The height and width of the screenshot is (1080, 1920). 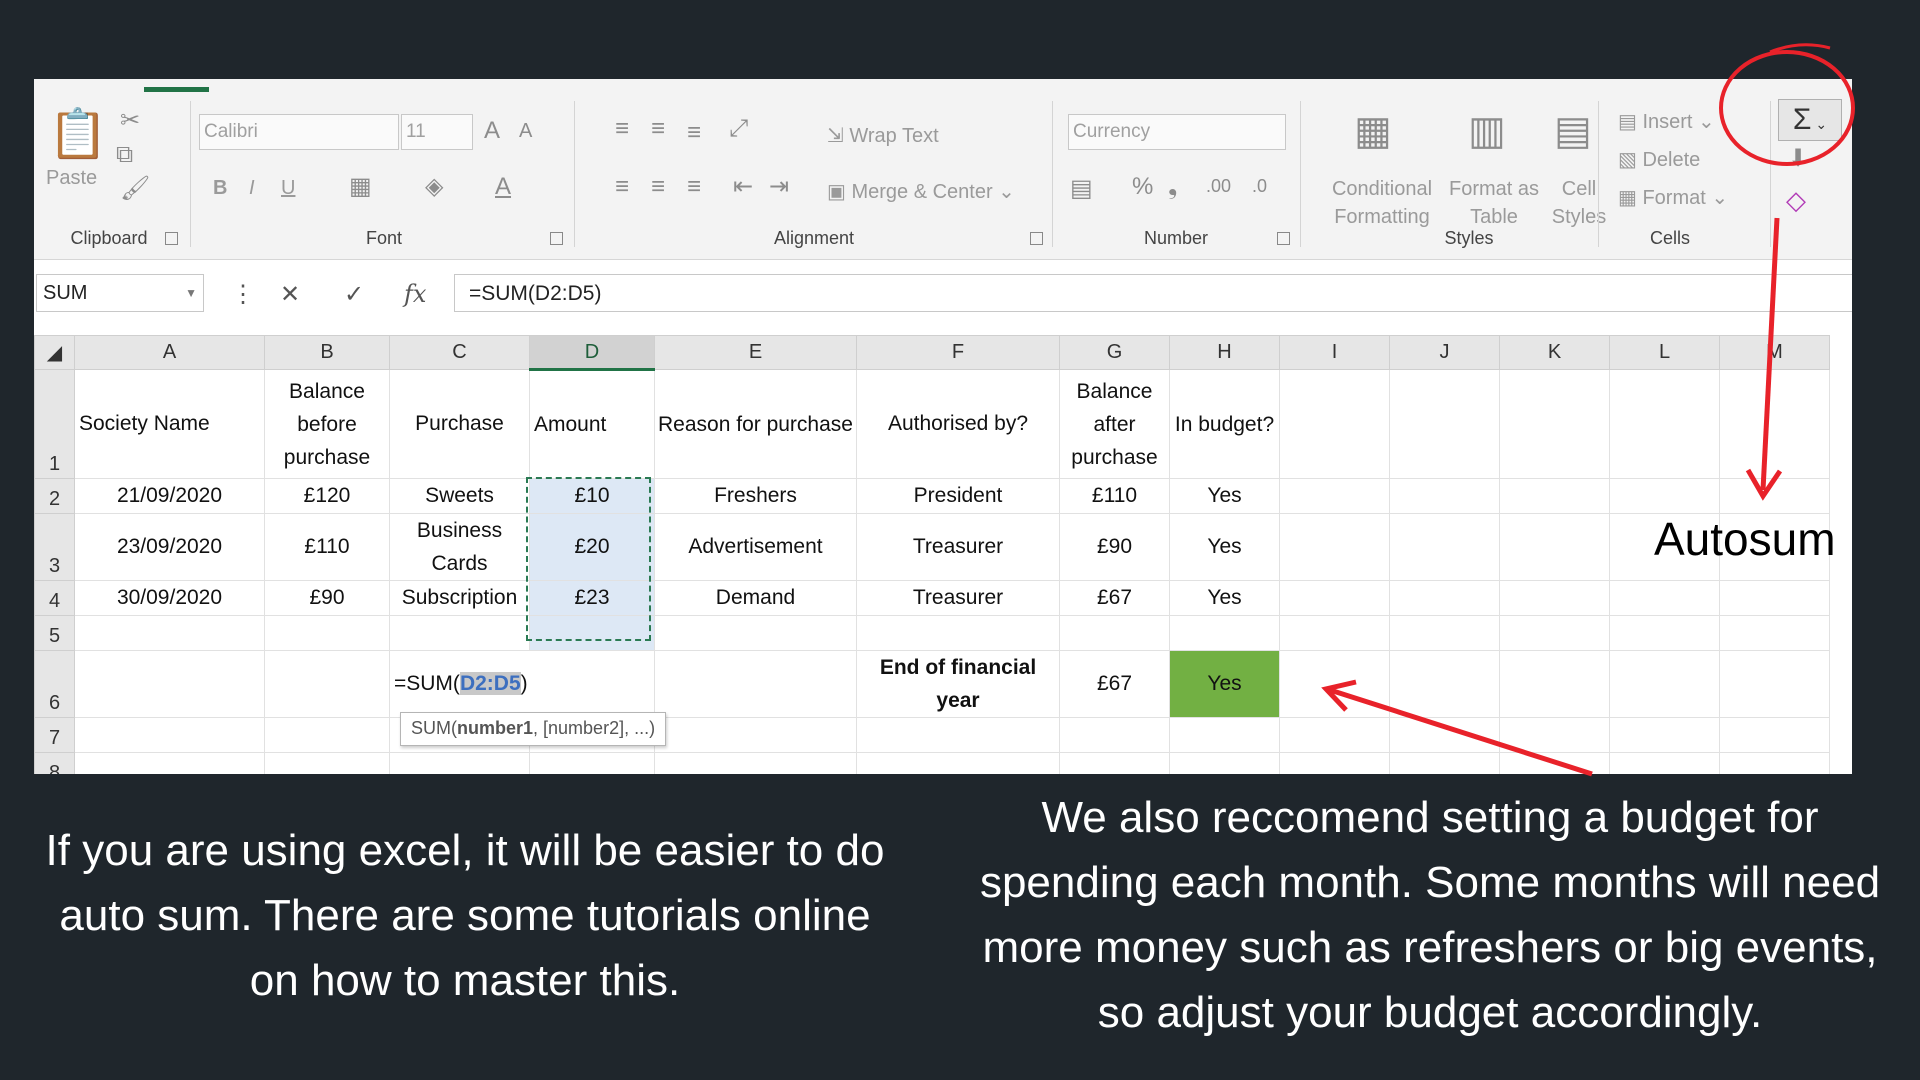 I want to click on column-header: A, so click(x=169, y=352).